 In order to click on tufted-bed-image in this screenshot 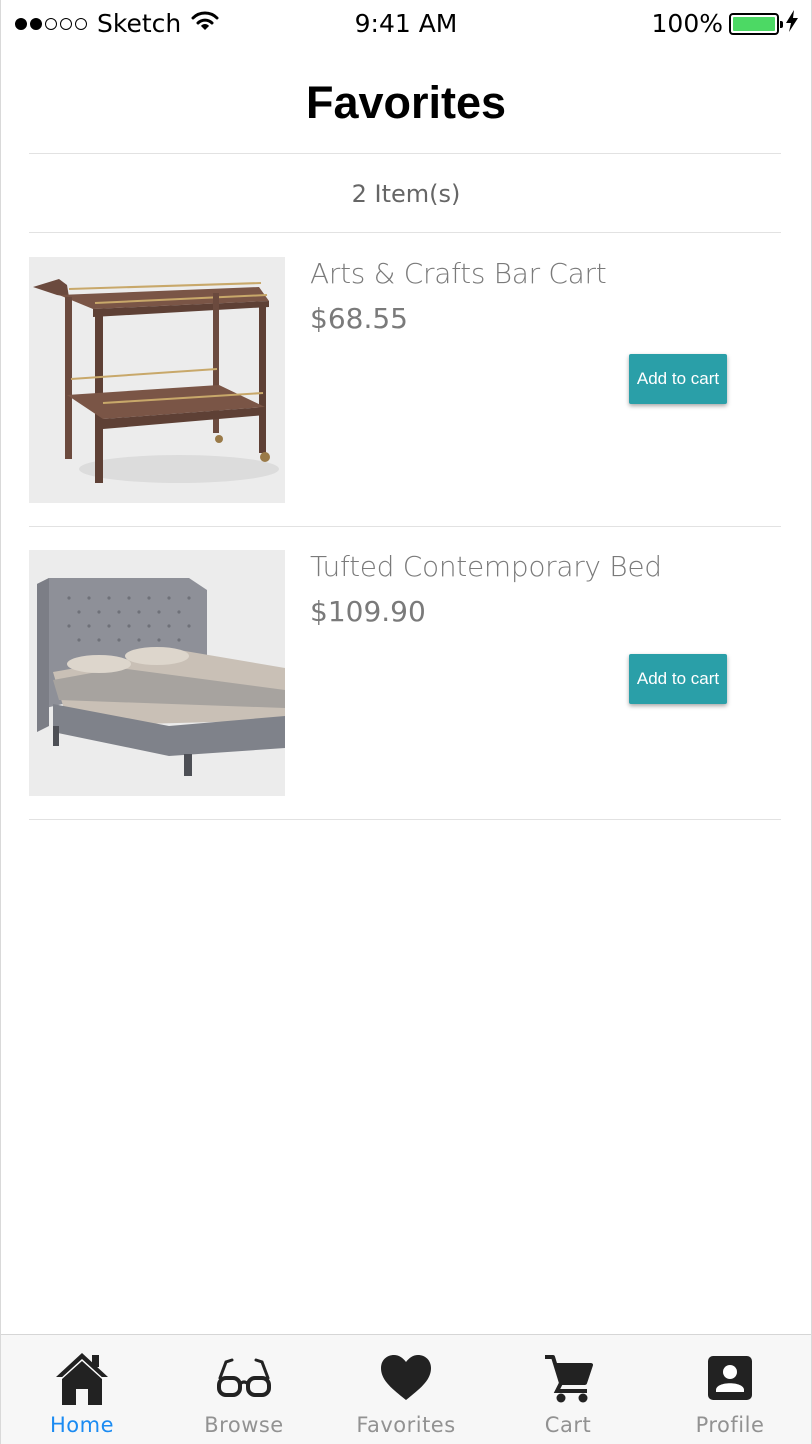, I will do `click(157, 673)`.